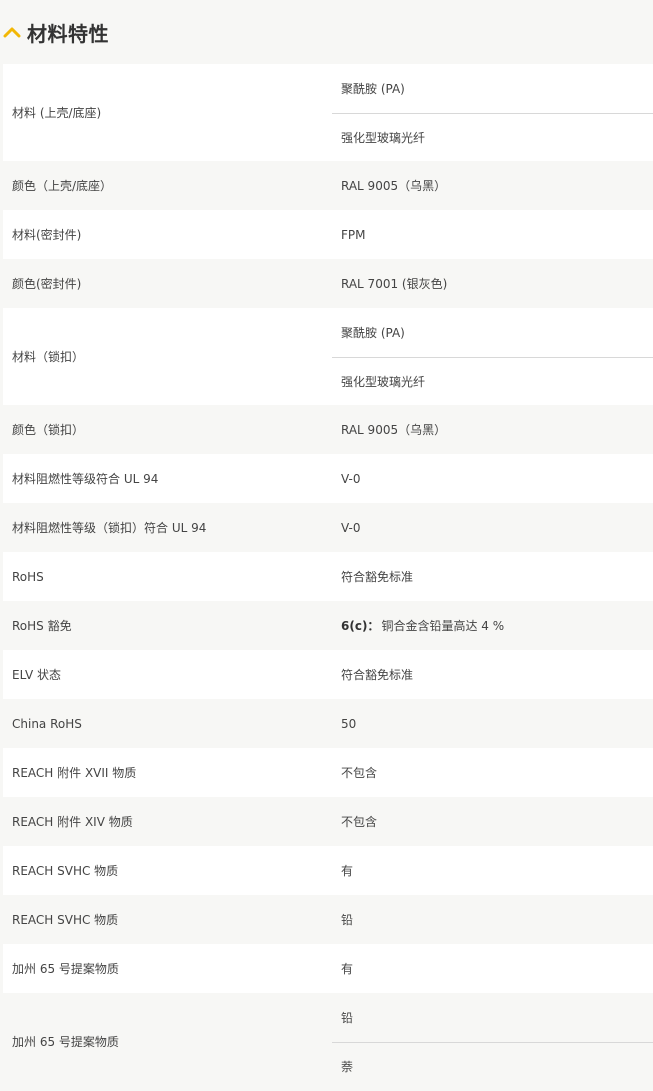 Image resolution: width=653 pixels, height=1091 pixels. I want to click on row-label: REACH 附件 XVII 物质, so click(74, 773).